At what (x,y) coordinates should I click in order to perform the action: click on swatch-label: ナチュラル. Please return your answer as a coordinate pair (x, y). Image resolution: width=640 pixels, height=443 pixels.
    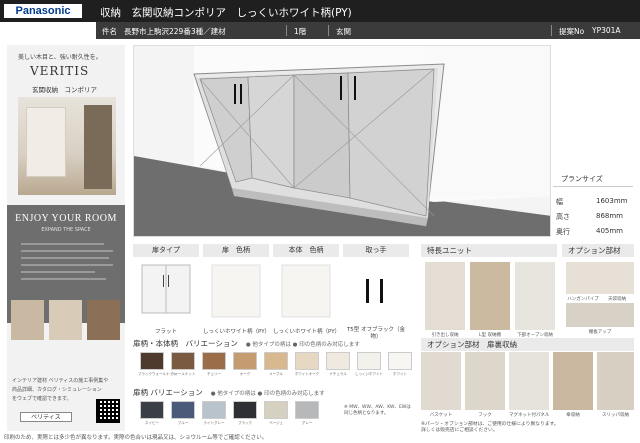
    Looking at the image, I should click on (338, 374).